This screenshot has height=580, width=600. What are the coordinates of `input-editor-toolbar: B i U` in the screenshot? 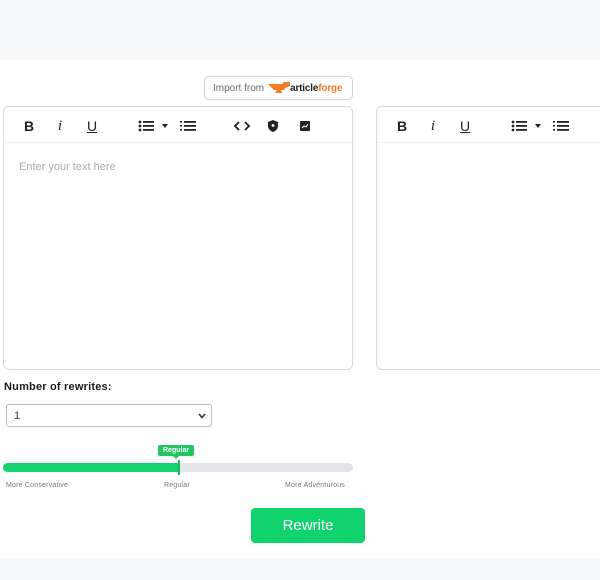 It's located at (178, 125).